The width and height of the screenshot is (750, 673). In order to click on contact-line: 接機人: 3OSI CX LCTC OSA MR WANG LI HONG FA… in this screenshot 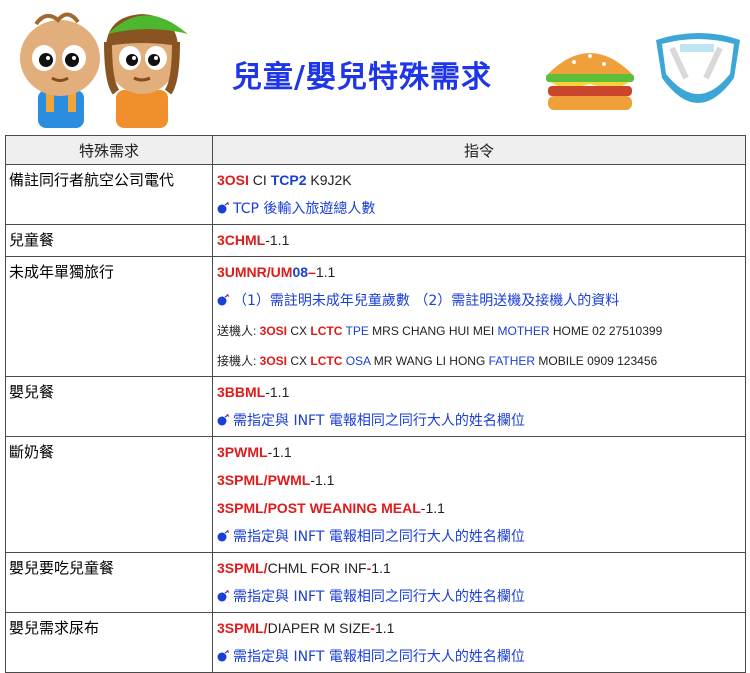, I will do `click(481, 361)`.